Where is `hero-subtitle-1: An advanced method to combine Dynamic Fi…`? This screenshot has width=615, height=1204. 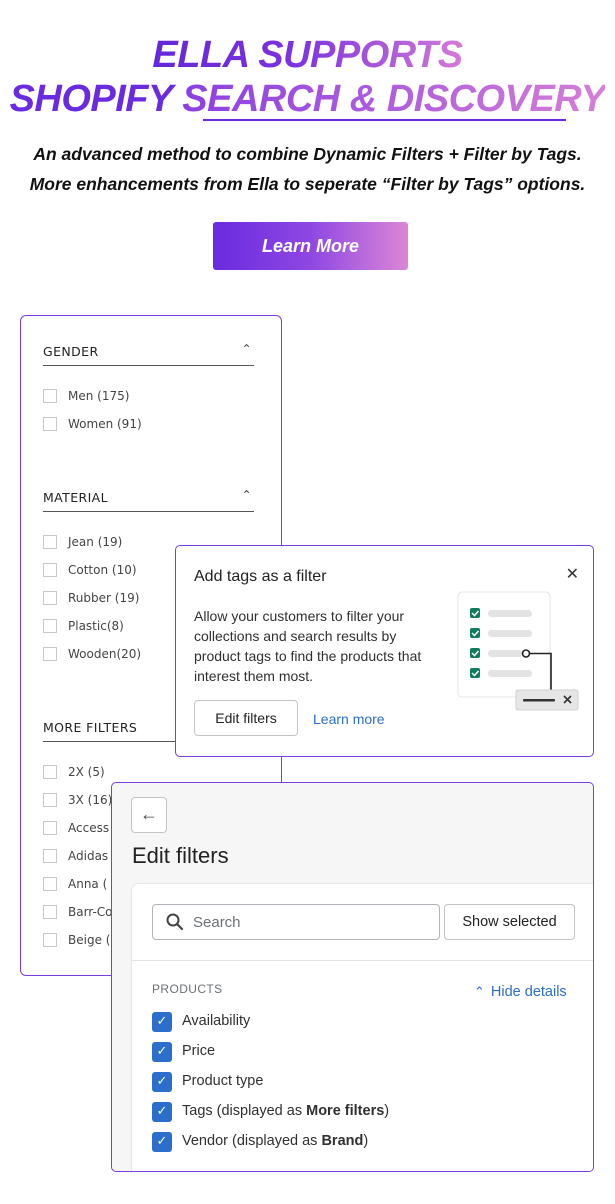 hero-subtitle-1: An advanced method to combine Dynamic Fi… is located at coordinates (307, 154).